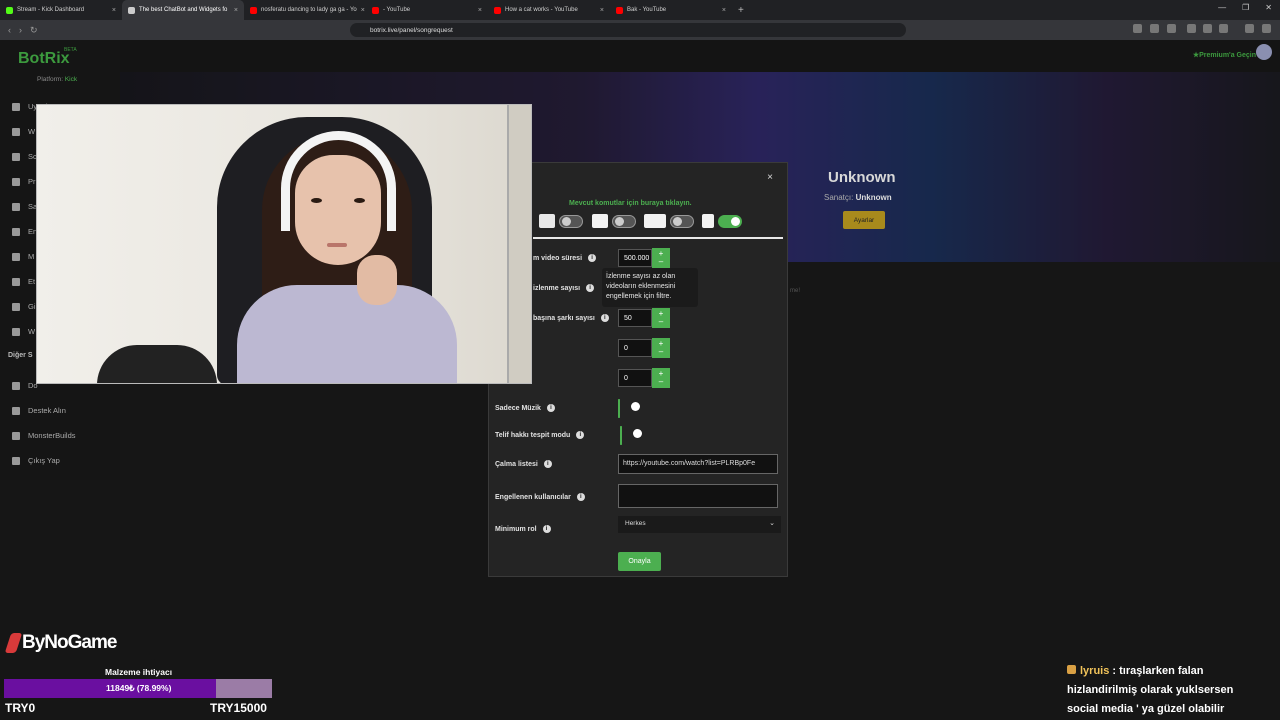 This screenshot has width=1280, height=720. Describe the element at coordinates (309, 10) in the screenshot. I see `tab-title: nosferatu dancing to lady ga ga - Yo` at that location.